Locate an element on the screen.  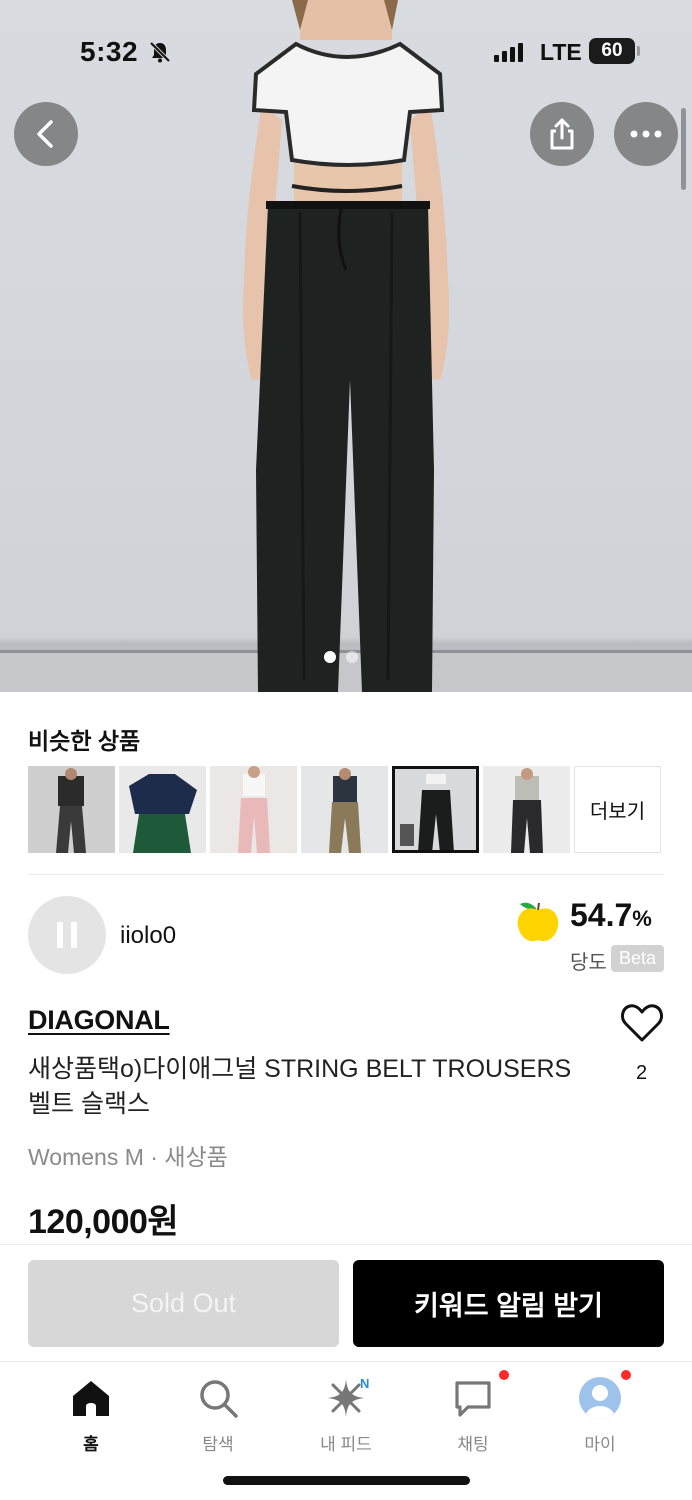
new-feed-badge: N is located at coordinates (365, 1383).